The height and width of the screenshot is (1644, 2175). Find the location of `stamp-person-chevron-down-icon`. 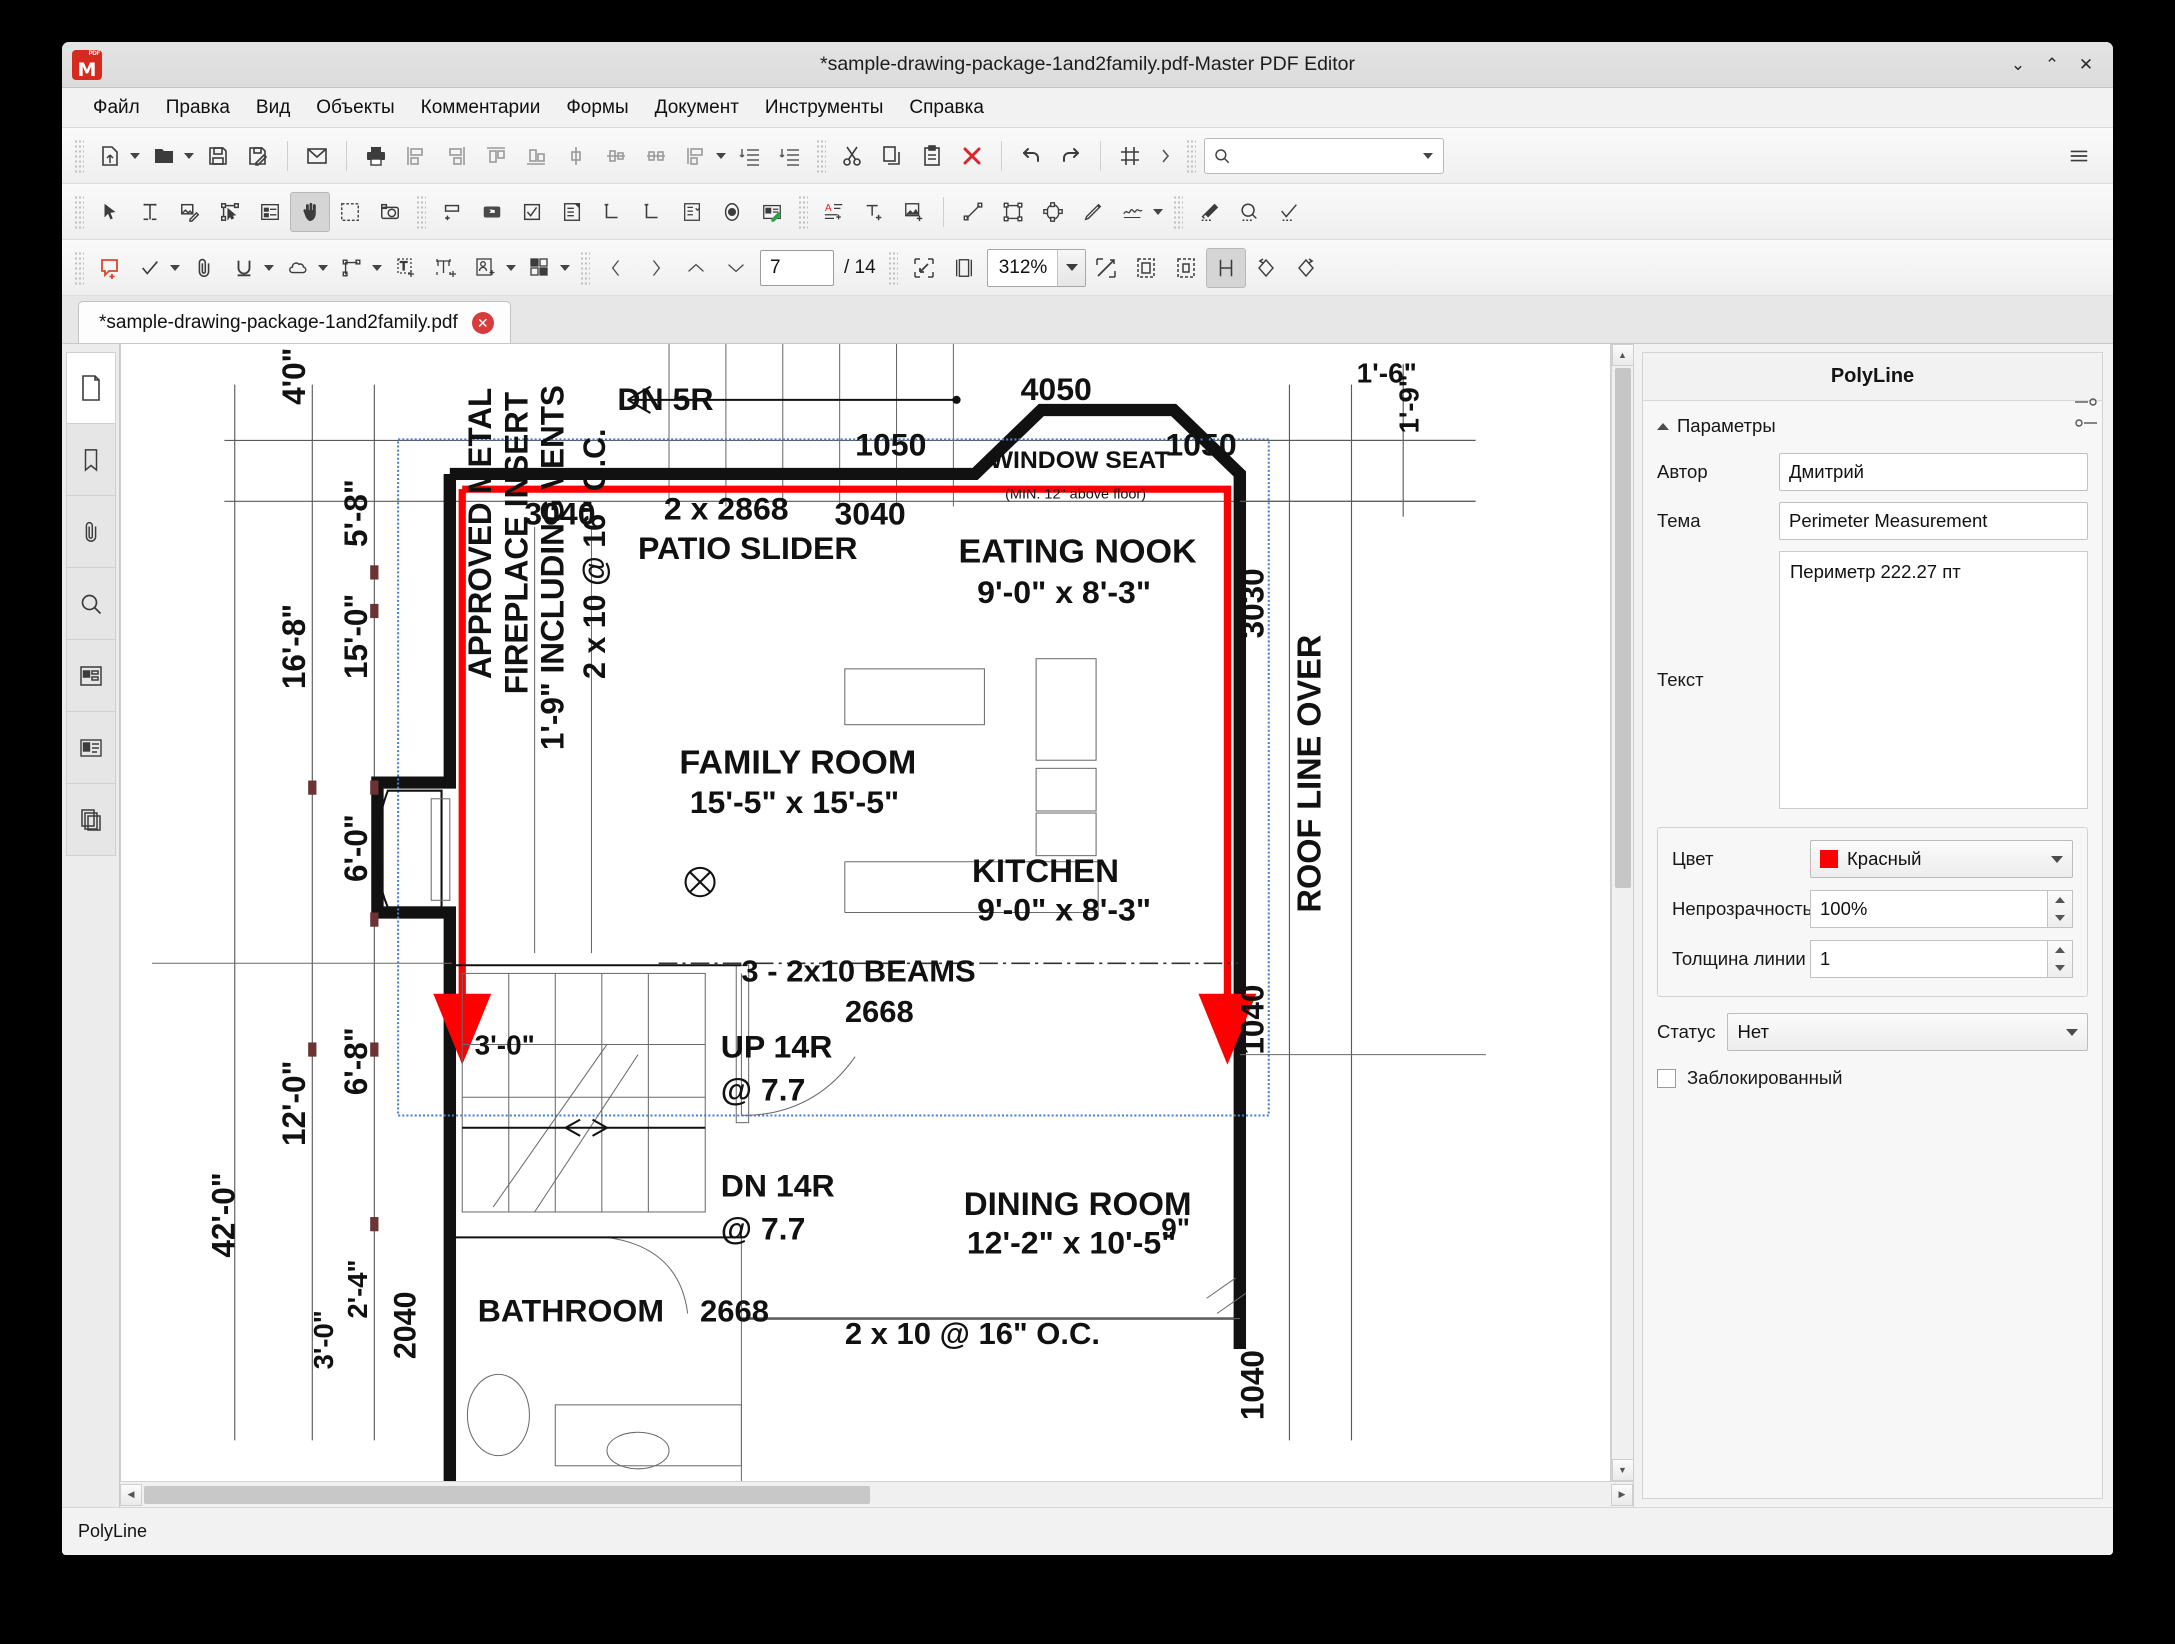

stamp-person-chevron-down-icon is located at coordinates (511, 267).